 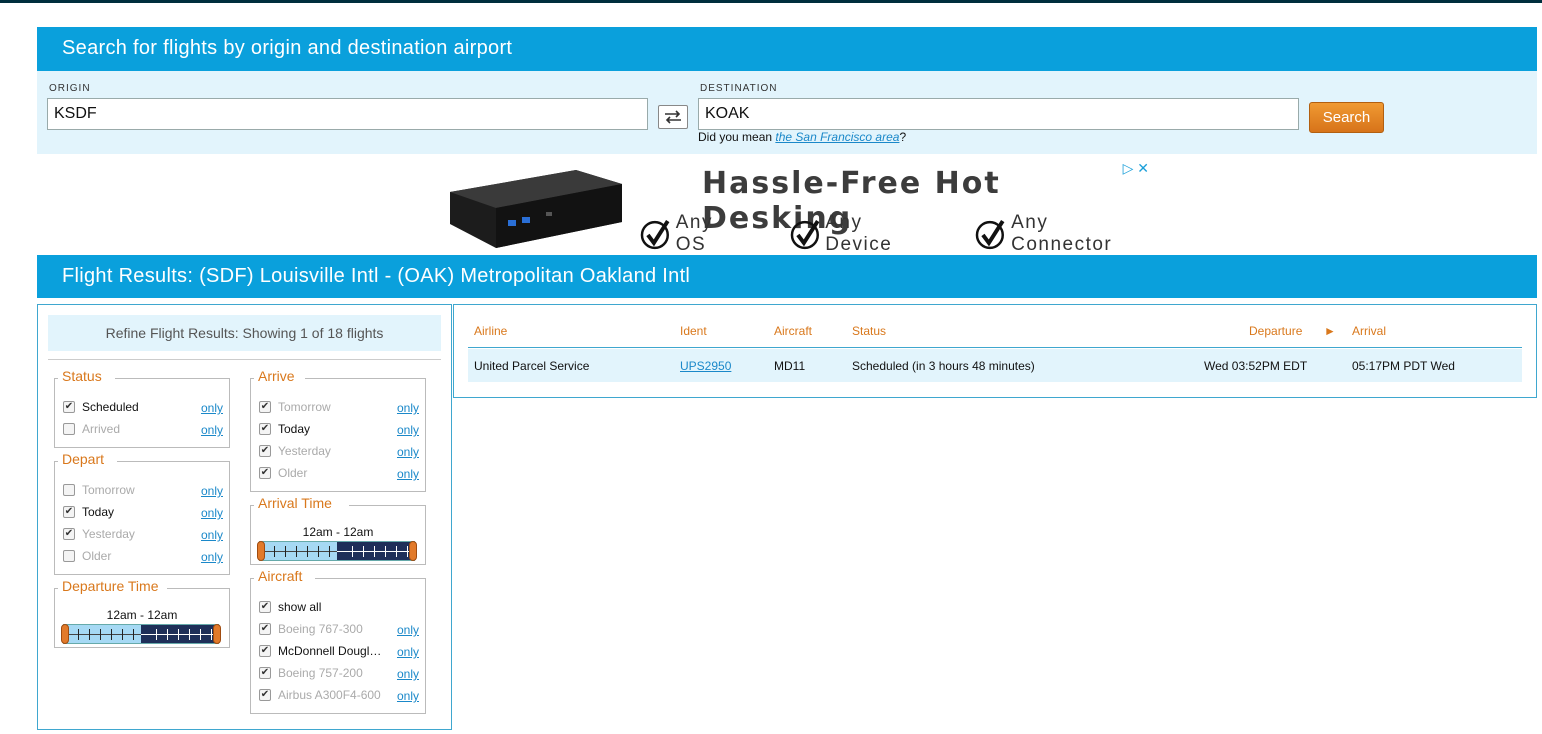 What do you see at coordinates (337, 551) in the screenshot?
I see `arrival-time-slider` at bounding box center [337, 551].